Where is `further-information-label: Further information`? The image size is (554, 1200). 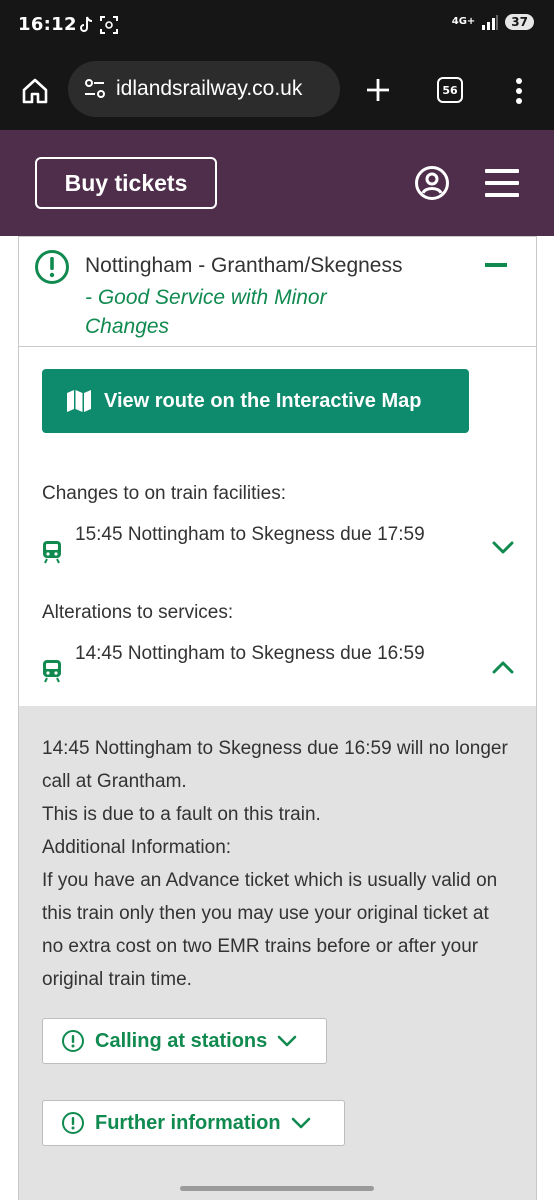
further-information-label: Further information is located at coordinates (188, 1122).